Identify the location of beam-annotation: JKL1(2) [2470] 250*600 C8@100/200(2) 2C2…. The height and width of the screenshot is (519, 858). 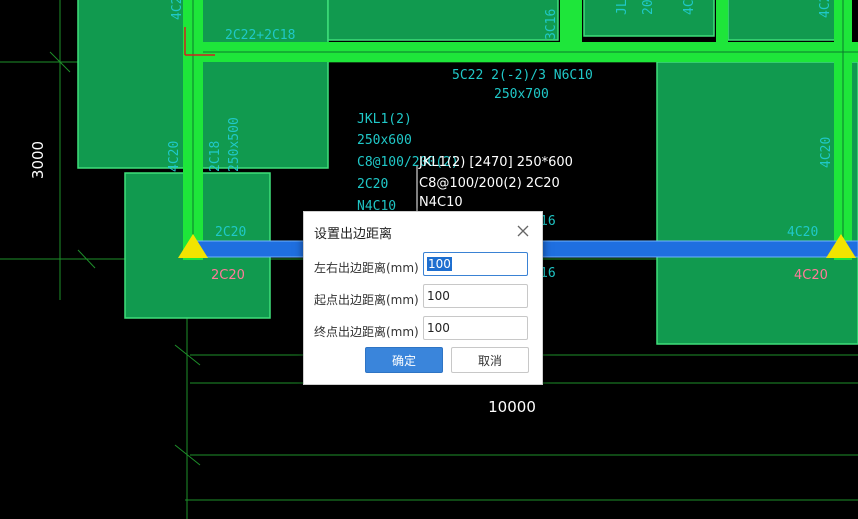
(495, 182).